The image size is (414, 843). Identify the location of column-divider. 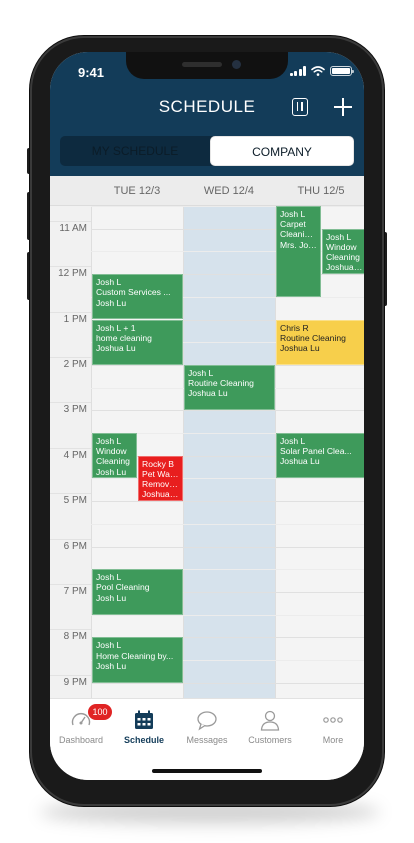
(183, 452).